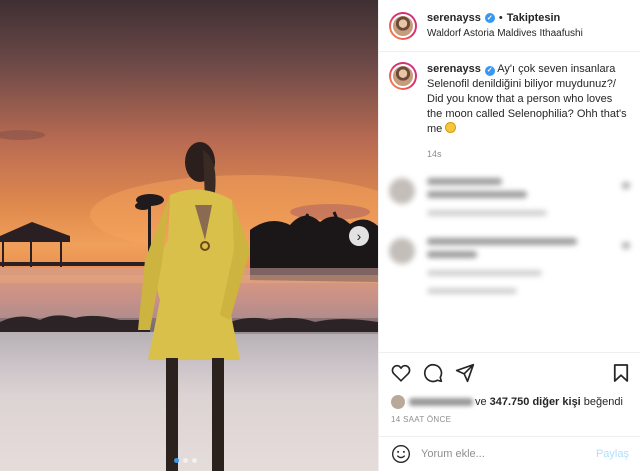 Image resolution: width=640 pixels, height=471 pixels. Describe the element at coordinates (401, 454) in the screenshot. I see `emoji-picker-icon` at that location.